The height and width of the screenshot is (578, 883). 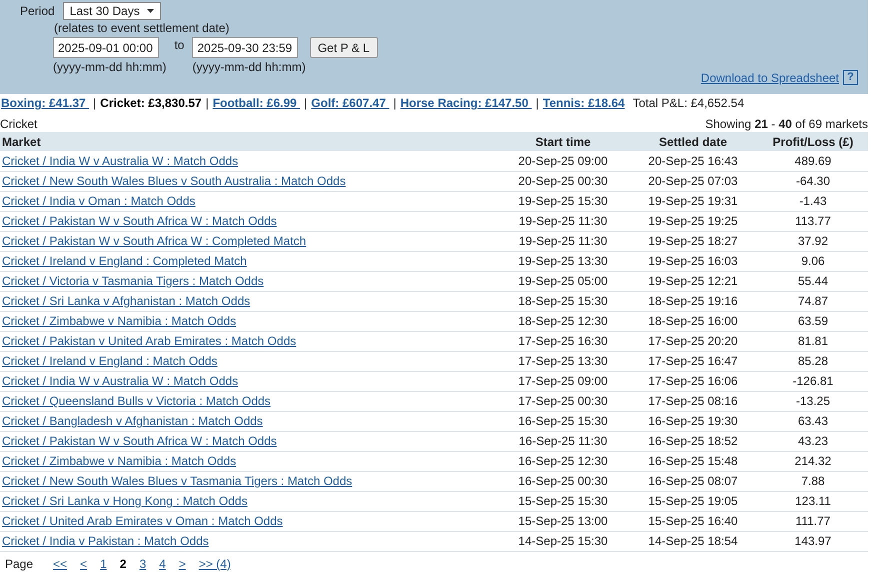 What do you see at coordinates (563, 181) in the screenshot?
I see `table-cell: 20-Sep-25 00:30` at bounding box center [563, 181].